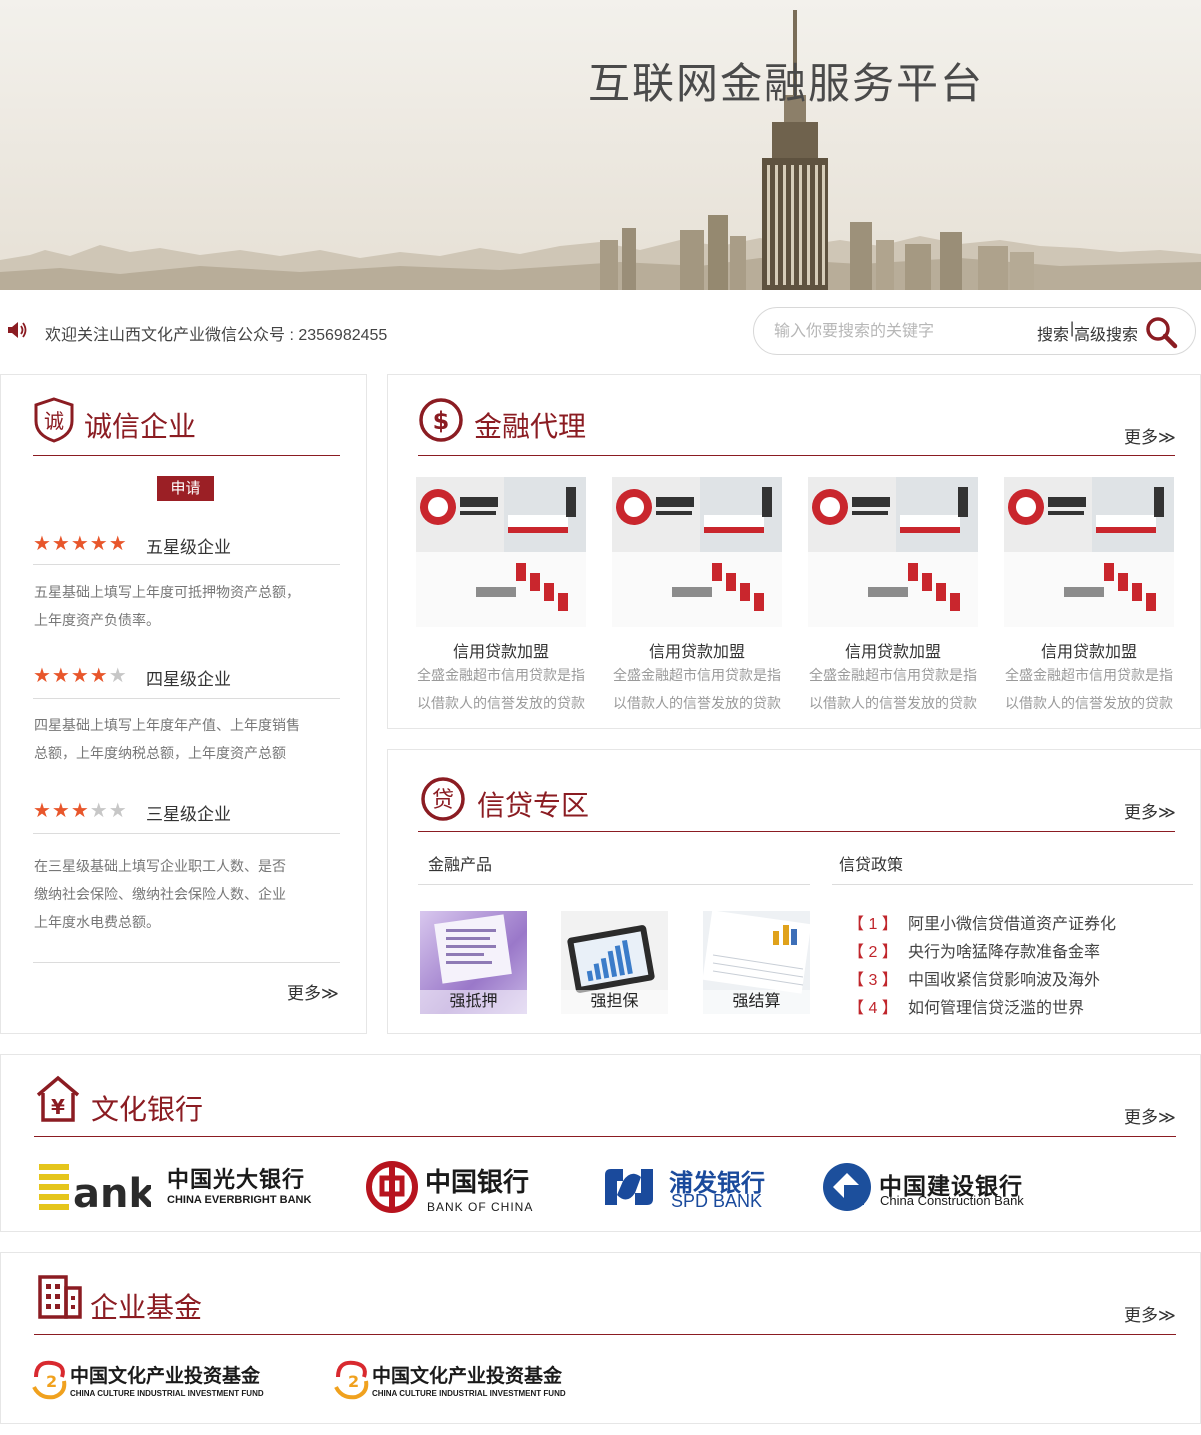 Image resolution: width=1201 pixels, height=1435 pixels. I want to click on policy-text: 如何管理信贷泛滥的世界, so click(996, 1008).